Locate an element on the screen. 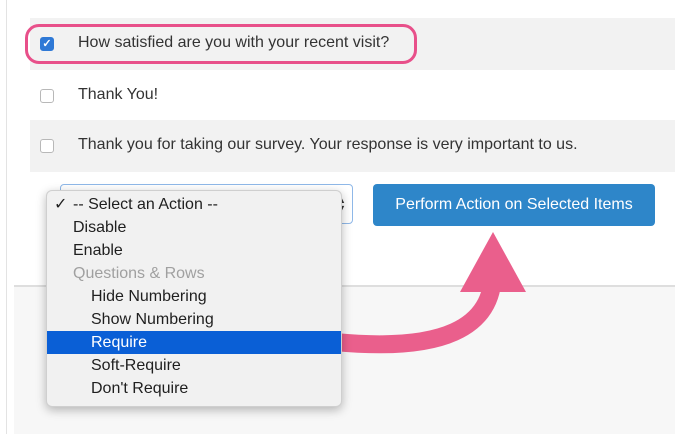 This screenshot has height=434, width=675. menu-item-label: Enable is located at coordinates (98, 250).